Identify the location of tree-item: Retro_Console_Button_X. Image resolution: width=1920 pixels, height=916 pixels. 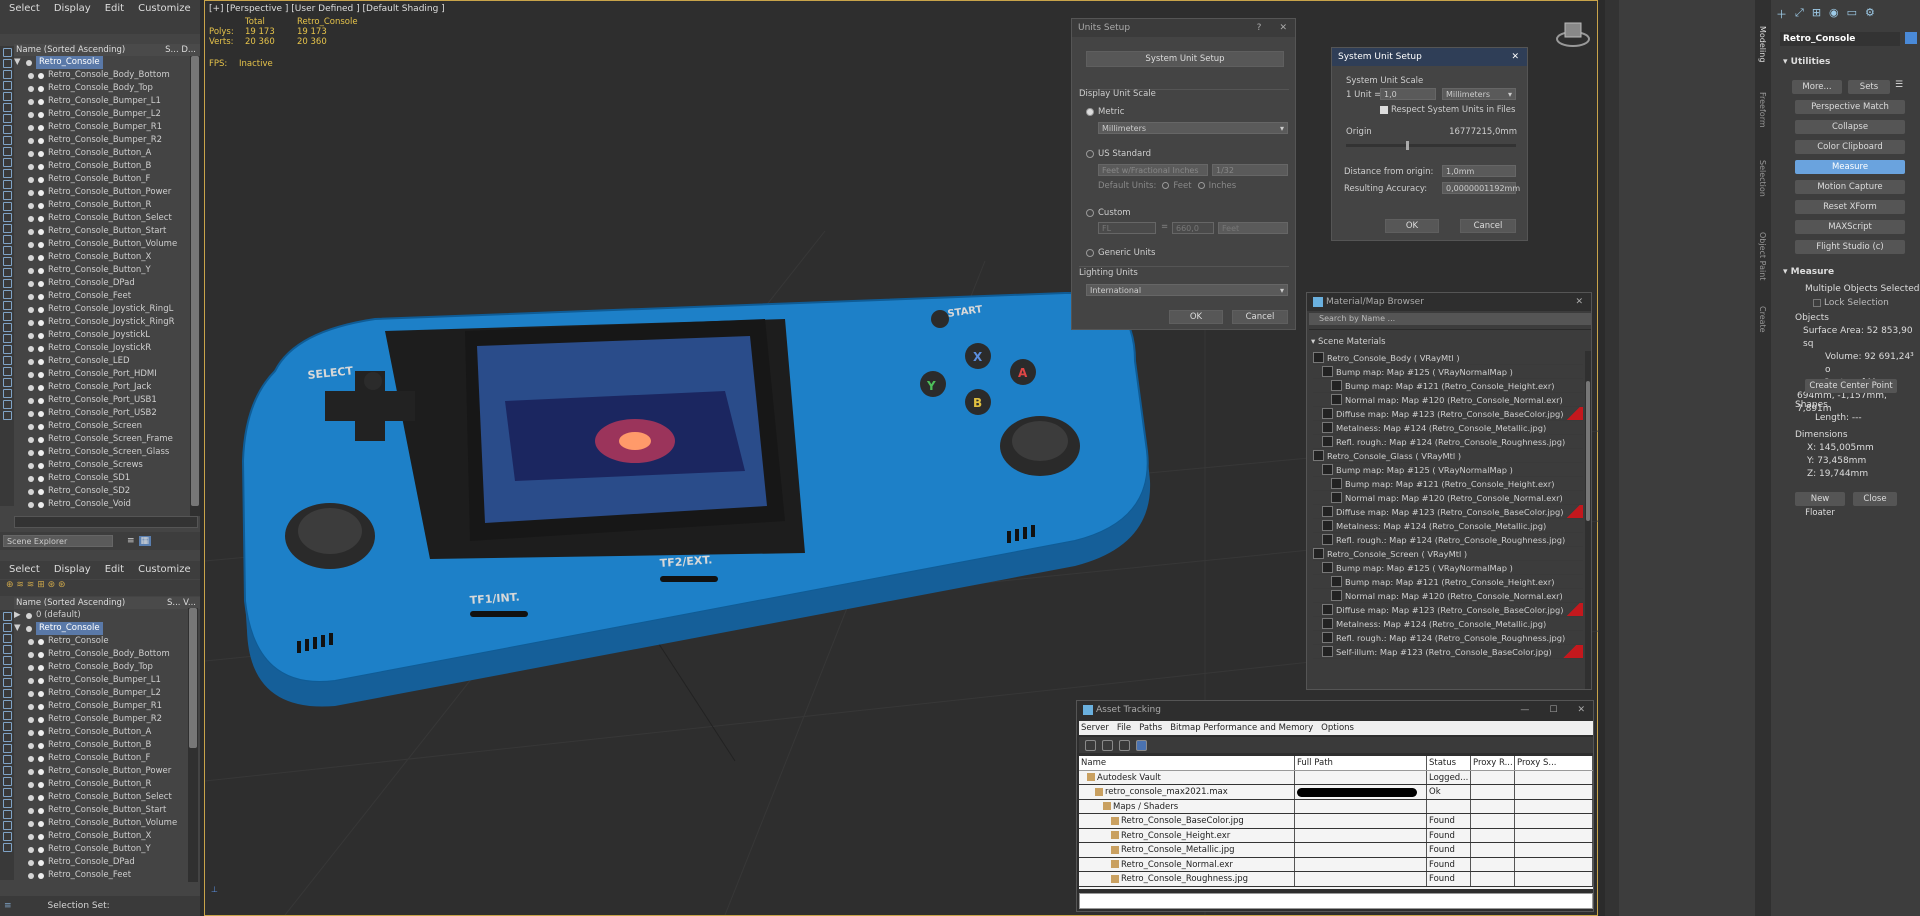
(107, 836).